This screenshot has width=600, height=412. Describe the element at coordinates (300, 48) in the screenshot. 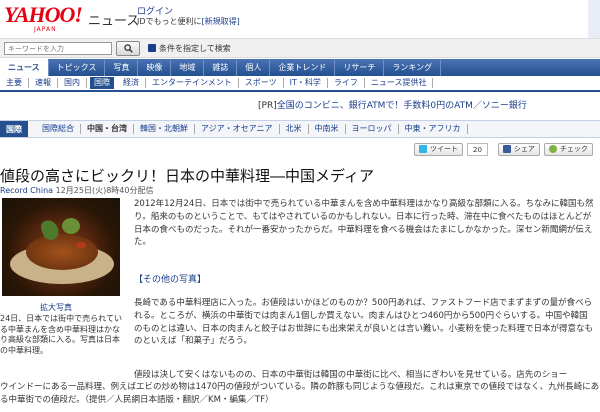

I see `search-bar: 条件を指定して検索` at that location.